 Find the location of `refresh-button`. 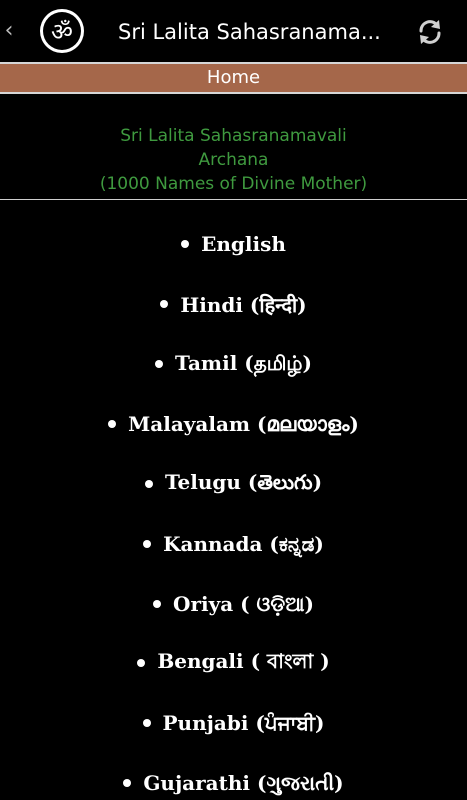

refresh-button is located at coordinates (430, 32).